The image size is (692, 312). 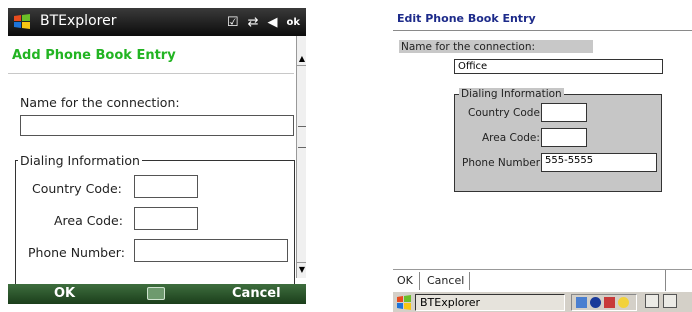 What do you see at coordinates (301, 157) in the screenshot?
I see `vertical-scrollbar: ▲ ▼` at bounding box center [301, 157].